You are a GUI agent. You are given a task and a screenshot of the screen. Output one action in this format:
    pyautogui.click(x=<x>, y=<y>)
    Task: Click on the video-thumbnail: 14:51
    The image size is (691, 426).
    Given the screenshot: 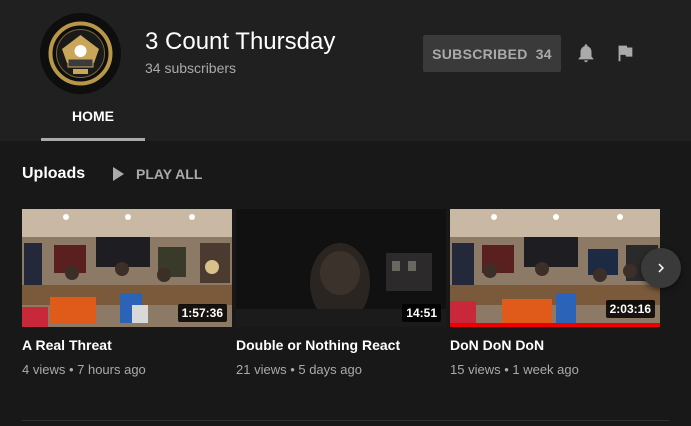 What is the action you would take?
    pyautogui.click(x=341, y=268)
    